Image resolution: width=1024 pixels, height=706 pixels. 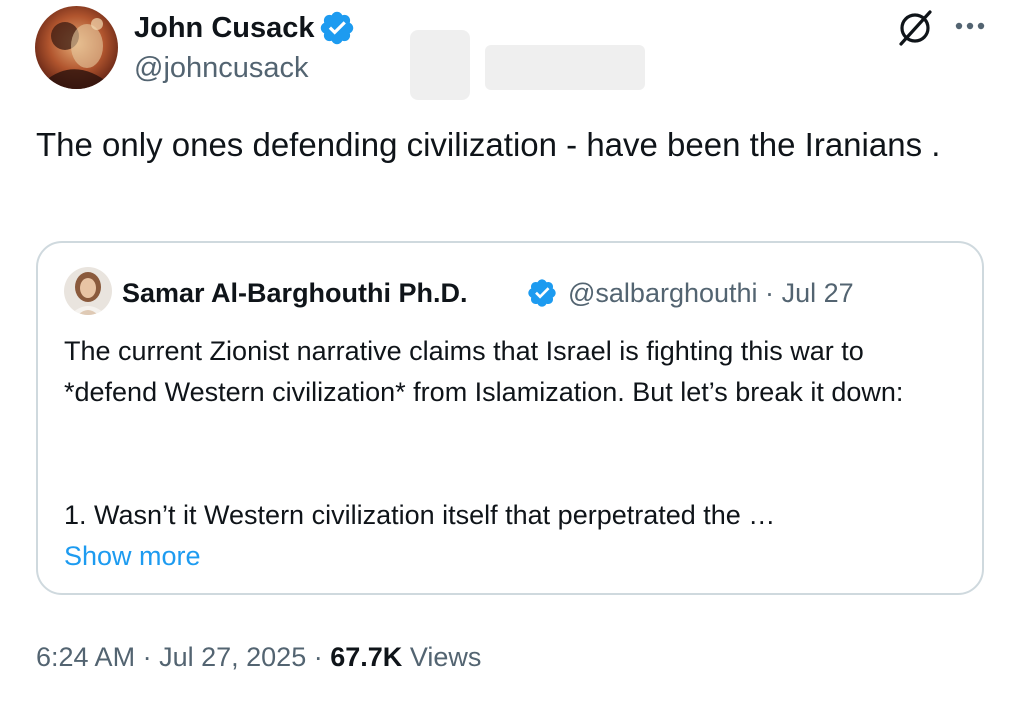 What do you see at coordinates (915, 28) in the screenshot?
I see `grok-icon` at bounding box center [915, 28].